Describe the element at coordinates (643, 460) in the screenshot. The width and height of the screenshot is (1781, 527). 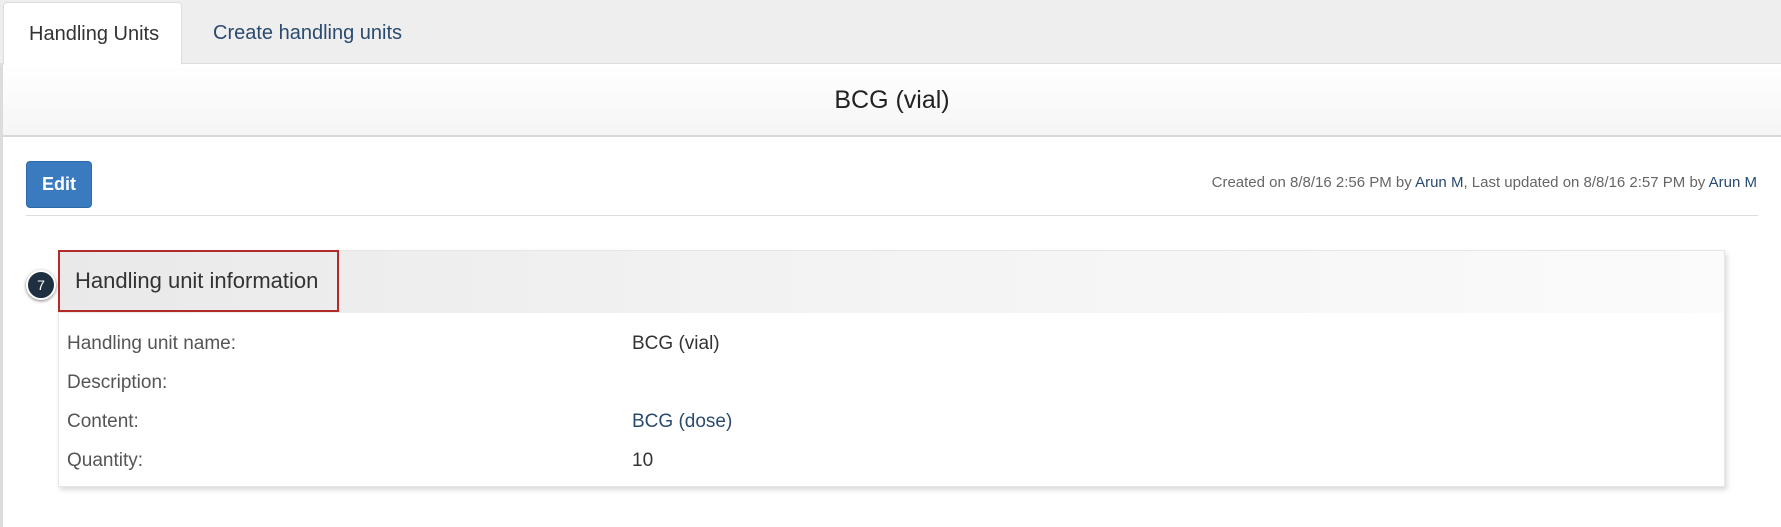
I see `value-quantity: 10` at that location.